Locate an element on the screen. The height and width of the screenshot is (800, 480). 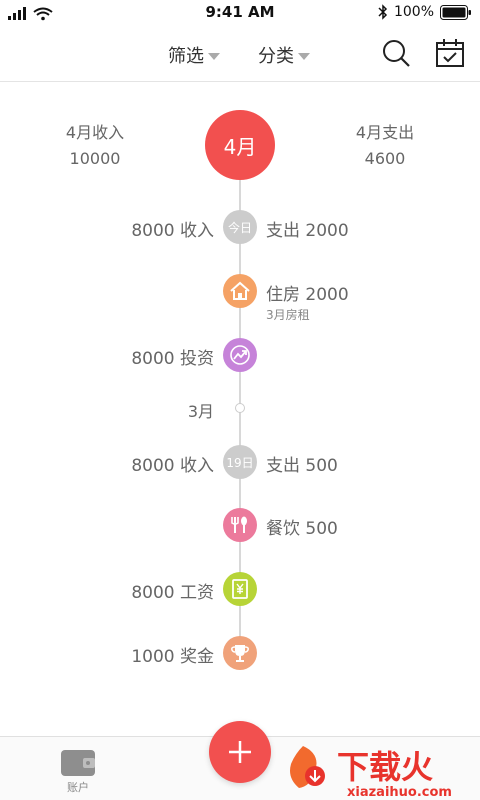
day-expense: 支出 500 is located at coordinates (302, 463).